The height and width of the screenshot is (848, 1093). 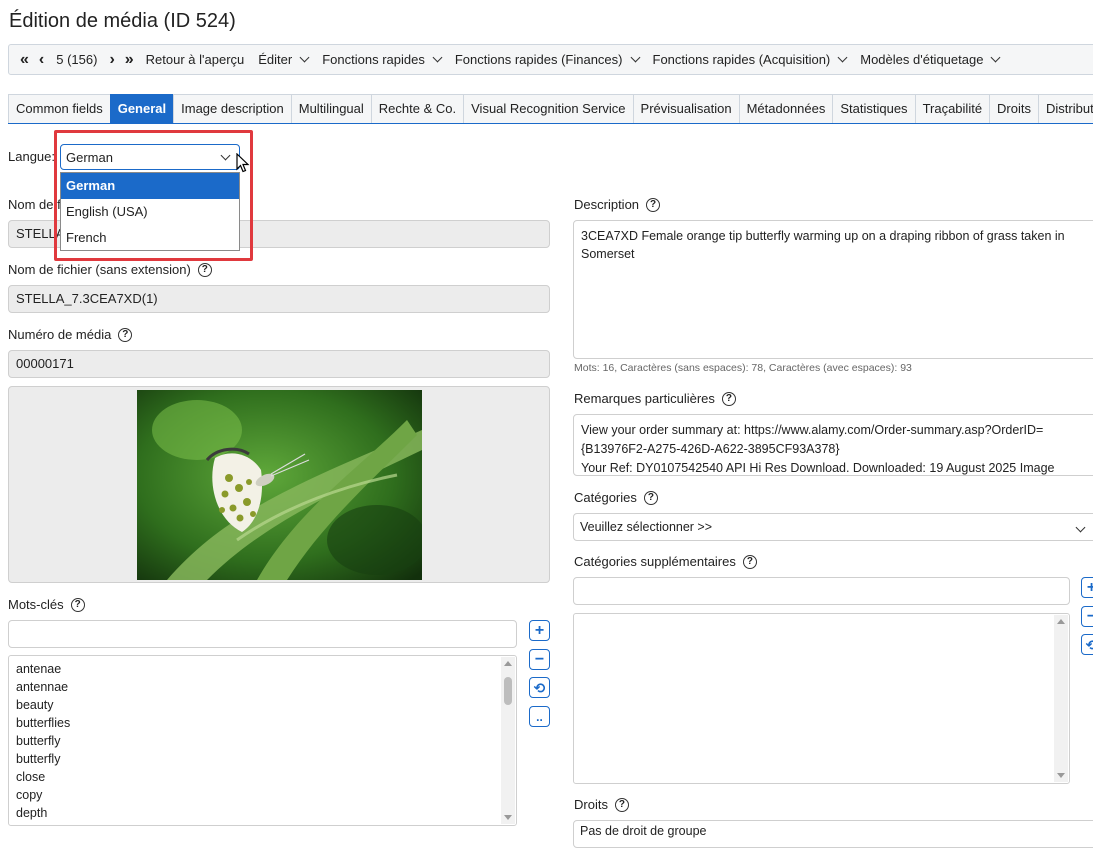 I want to click on next-page-button: ›, so click(x=111, y=59).